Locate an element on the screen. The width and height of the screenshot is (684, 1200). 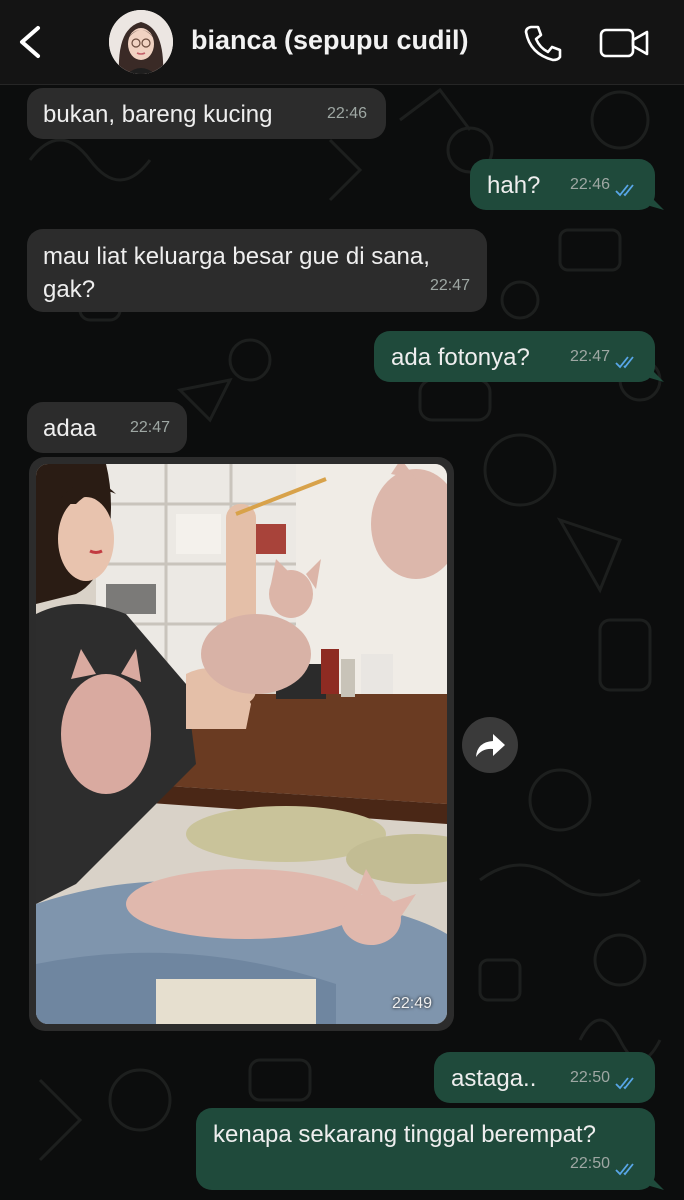
forward-button is located at coordinates (490, 745).